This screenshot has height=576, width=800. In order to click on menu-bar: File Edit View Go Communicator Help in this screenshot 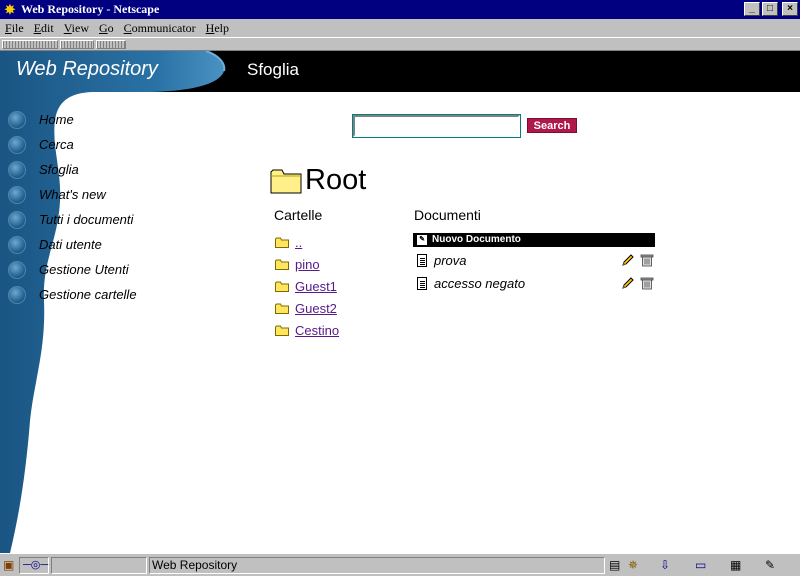, I will do `click(400, 28)`.